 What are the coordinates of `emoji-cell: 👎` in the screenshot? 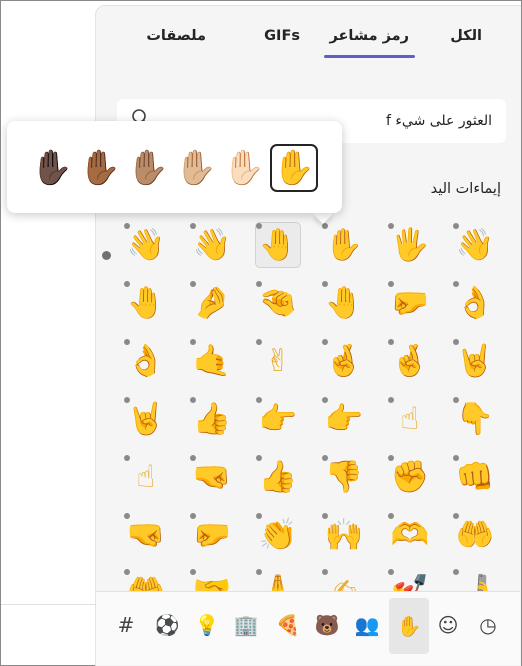 It's located at (344, 477).